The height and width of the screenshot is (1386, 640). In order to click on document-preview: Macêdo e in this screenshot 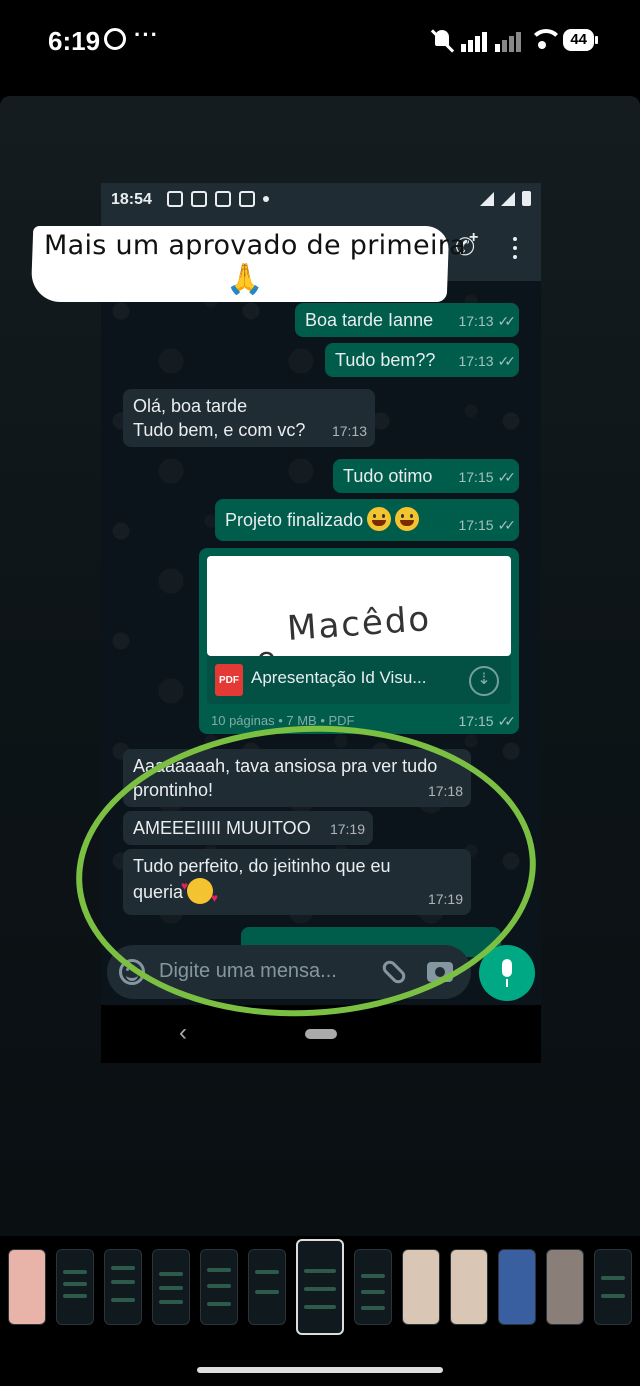, I will do `click(359, 606)`.